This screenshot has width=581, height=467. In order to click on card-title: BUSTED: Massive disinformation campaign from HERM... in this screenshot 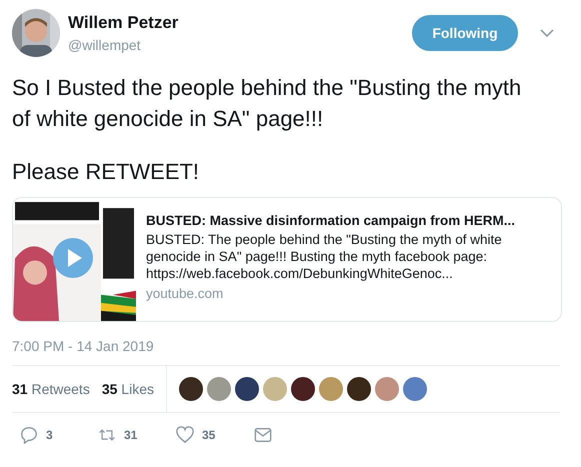, I will do `click(331, 220)`.